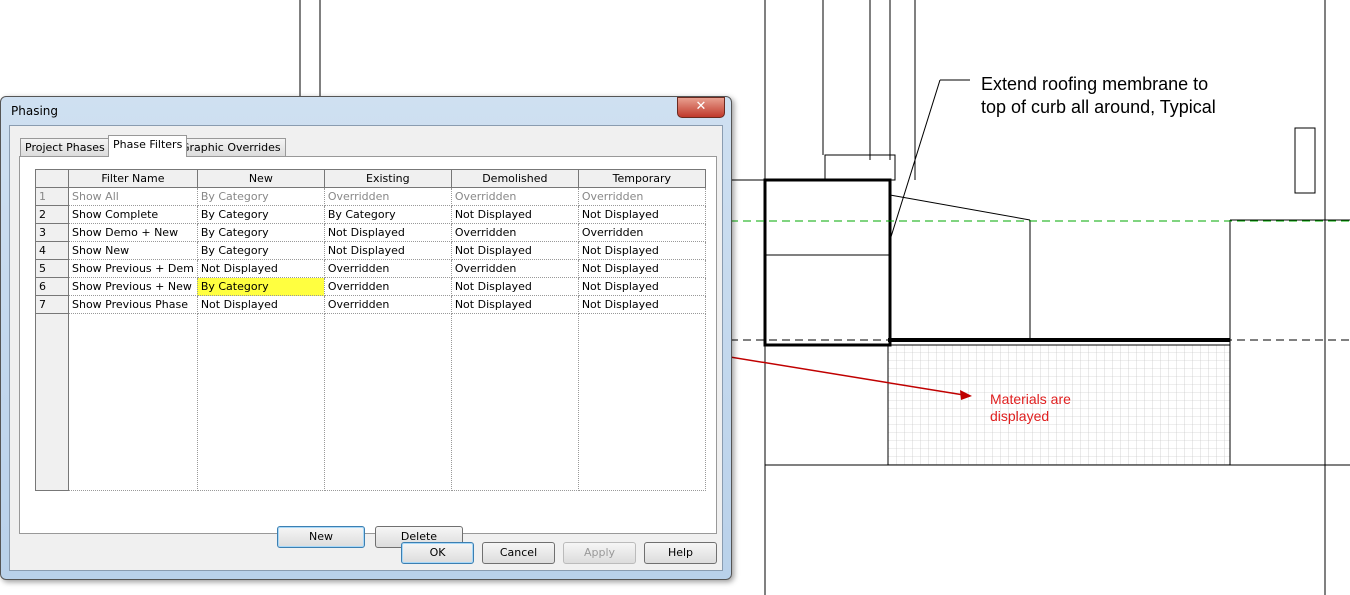  Describe the element at coordinates (133, 196) in the screenshot. I see `filter-name-cell: Show All` at that location.